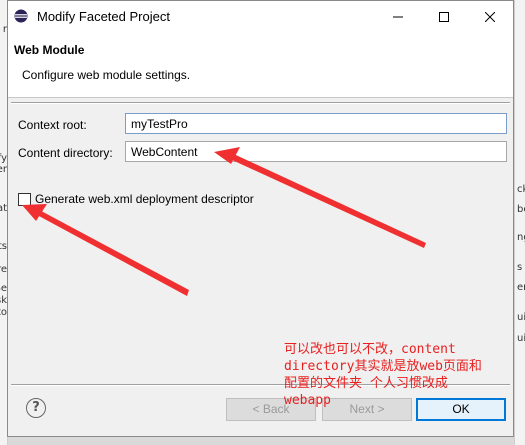  What do you see at coordinates (521, 209) in the screenshot?
I see `bg-fragment: be` at bounding box center [521, 209].